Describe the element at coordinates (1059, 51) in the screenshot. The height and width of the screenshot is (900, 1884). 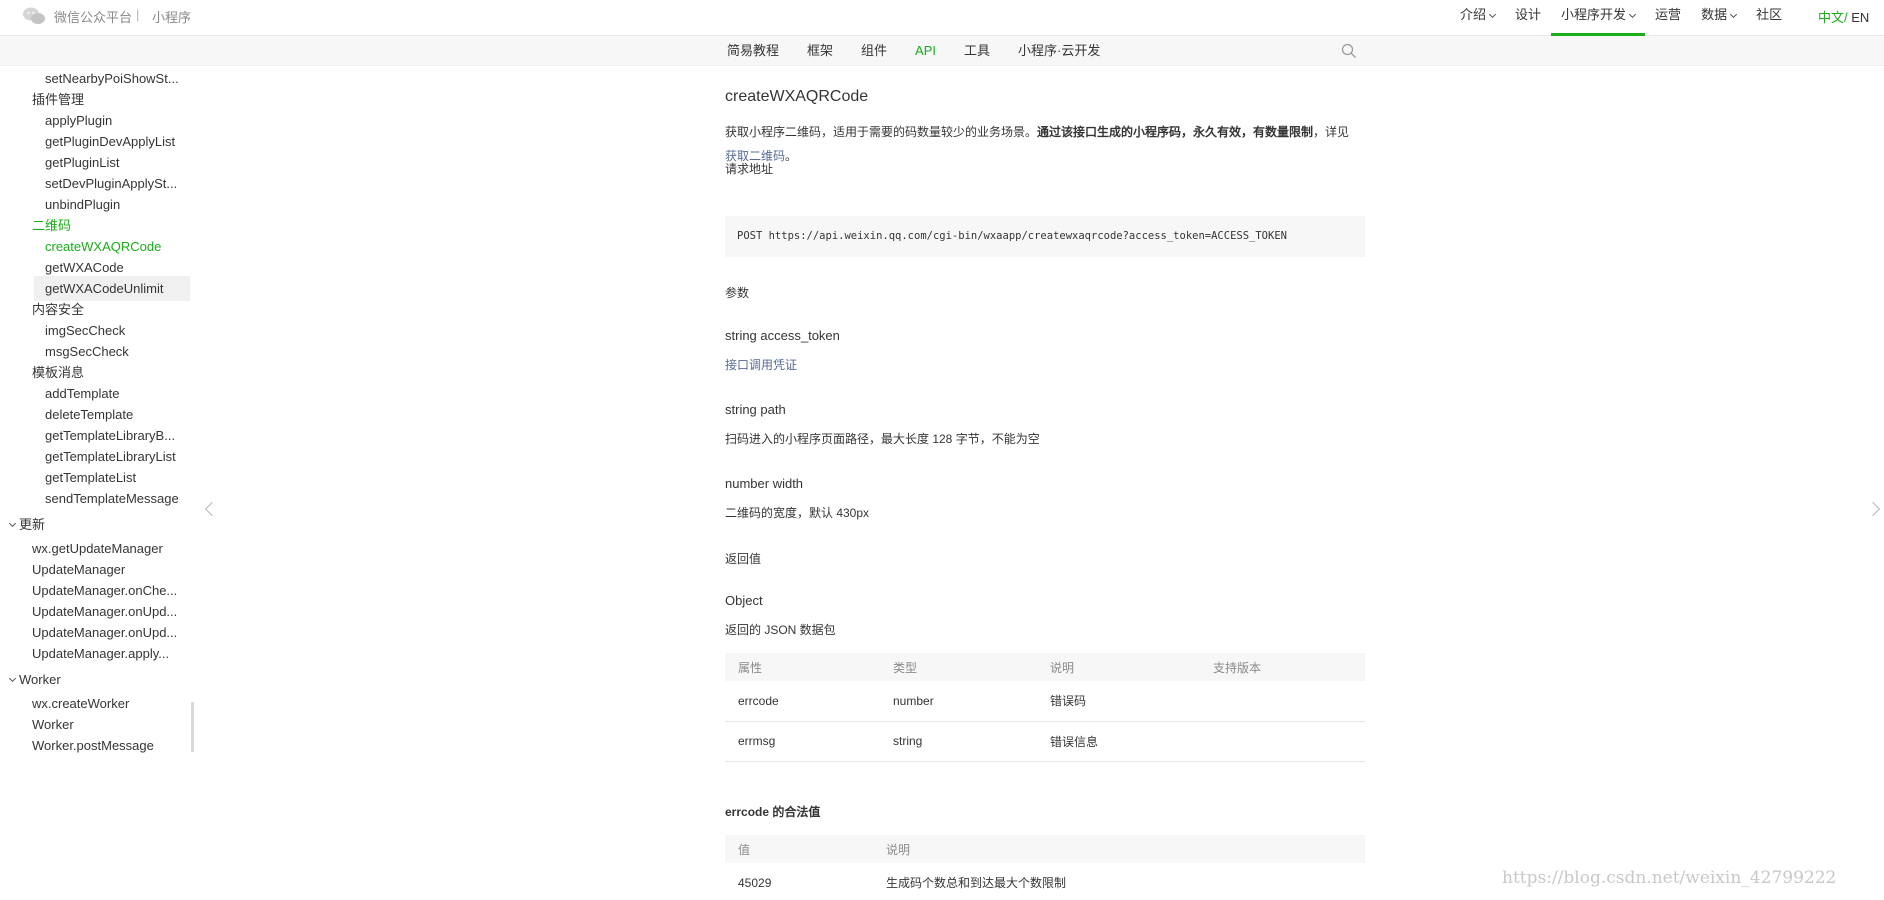
I see `doc-tab: 小程序·云开发` at that location.